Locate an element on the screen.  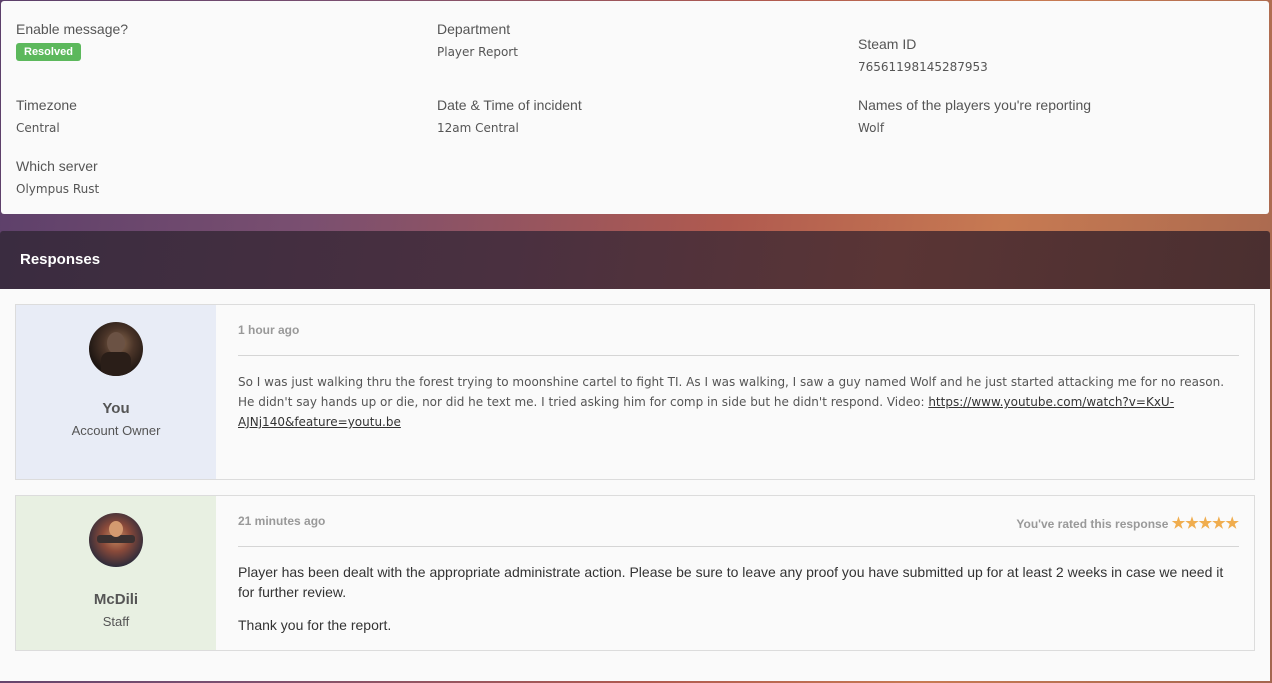
field-value: 76561198145287953 is located at coordinates (923, 67).